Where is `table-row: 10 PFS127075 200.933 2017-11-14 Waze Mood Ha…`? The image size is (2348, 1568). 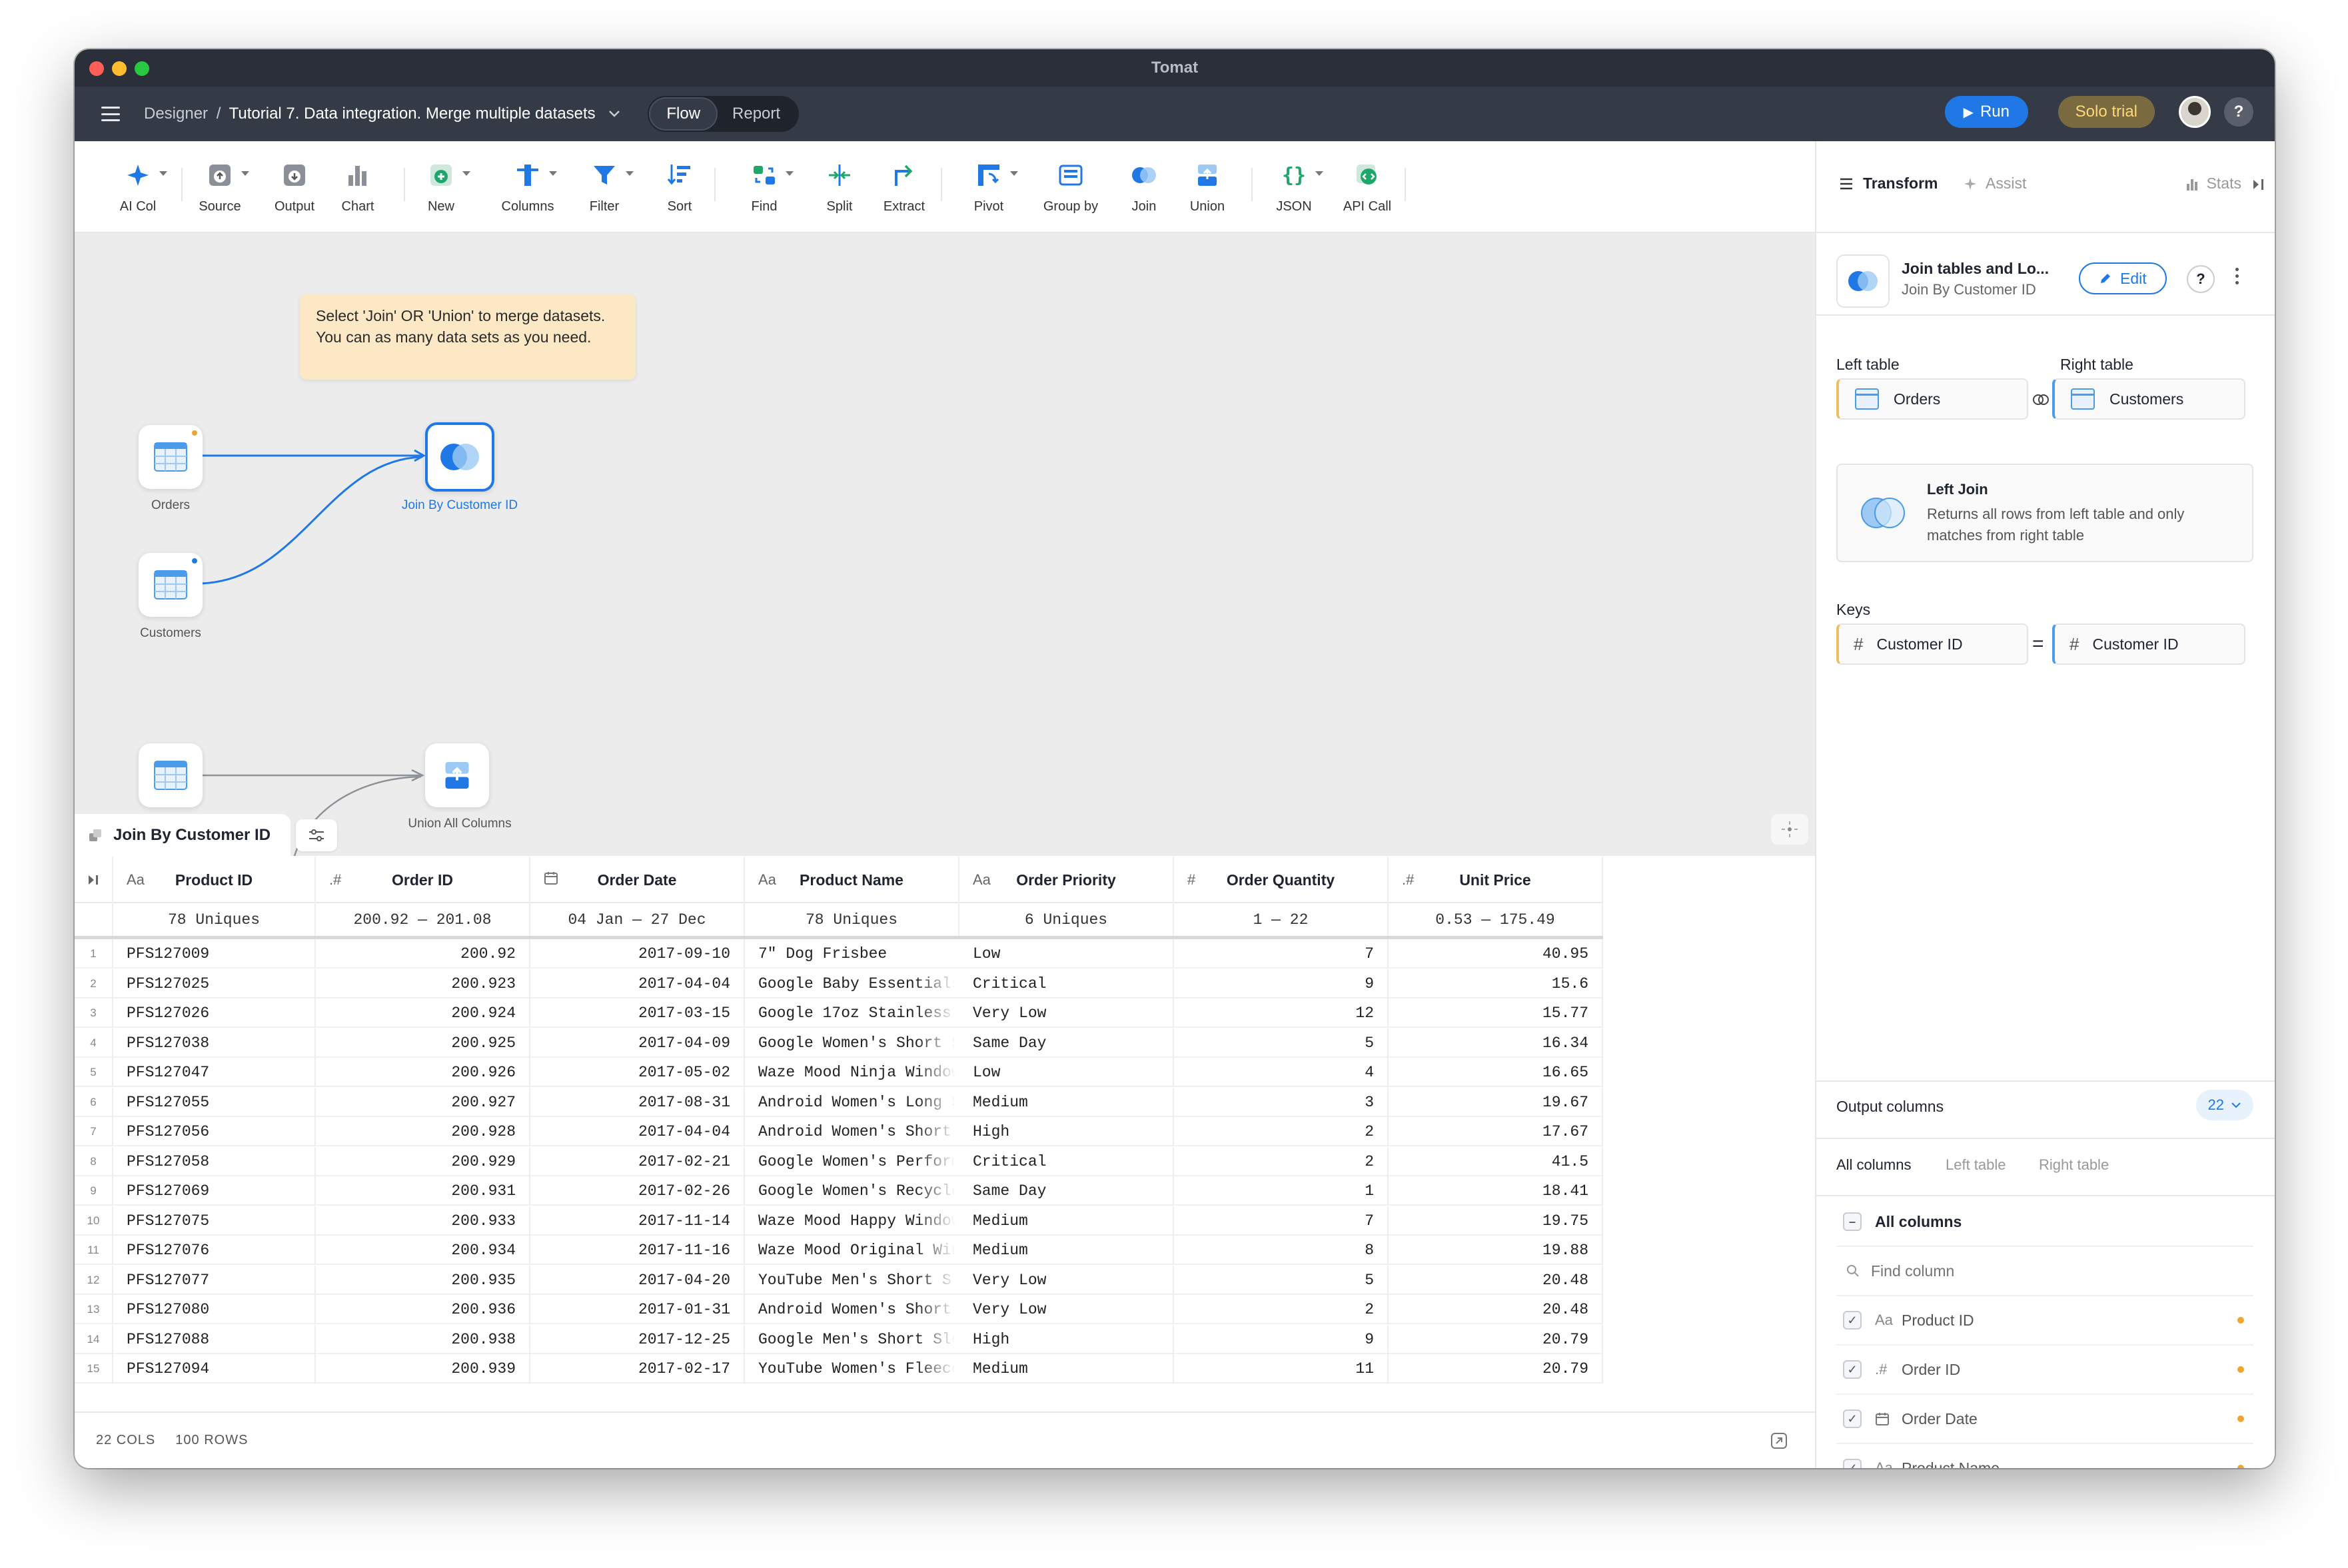
table-row: 10 PFS127075 200.933 2017-11-14 Waze Mood Ha… is located at coordinates (839, 1221).